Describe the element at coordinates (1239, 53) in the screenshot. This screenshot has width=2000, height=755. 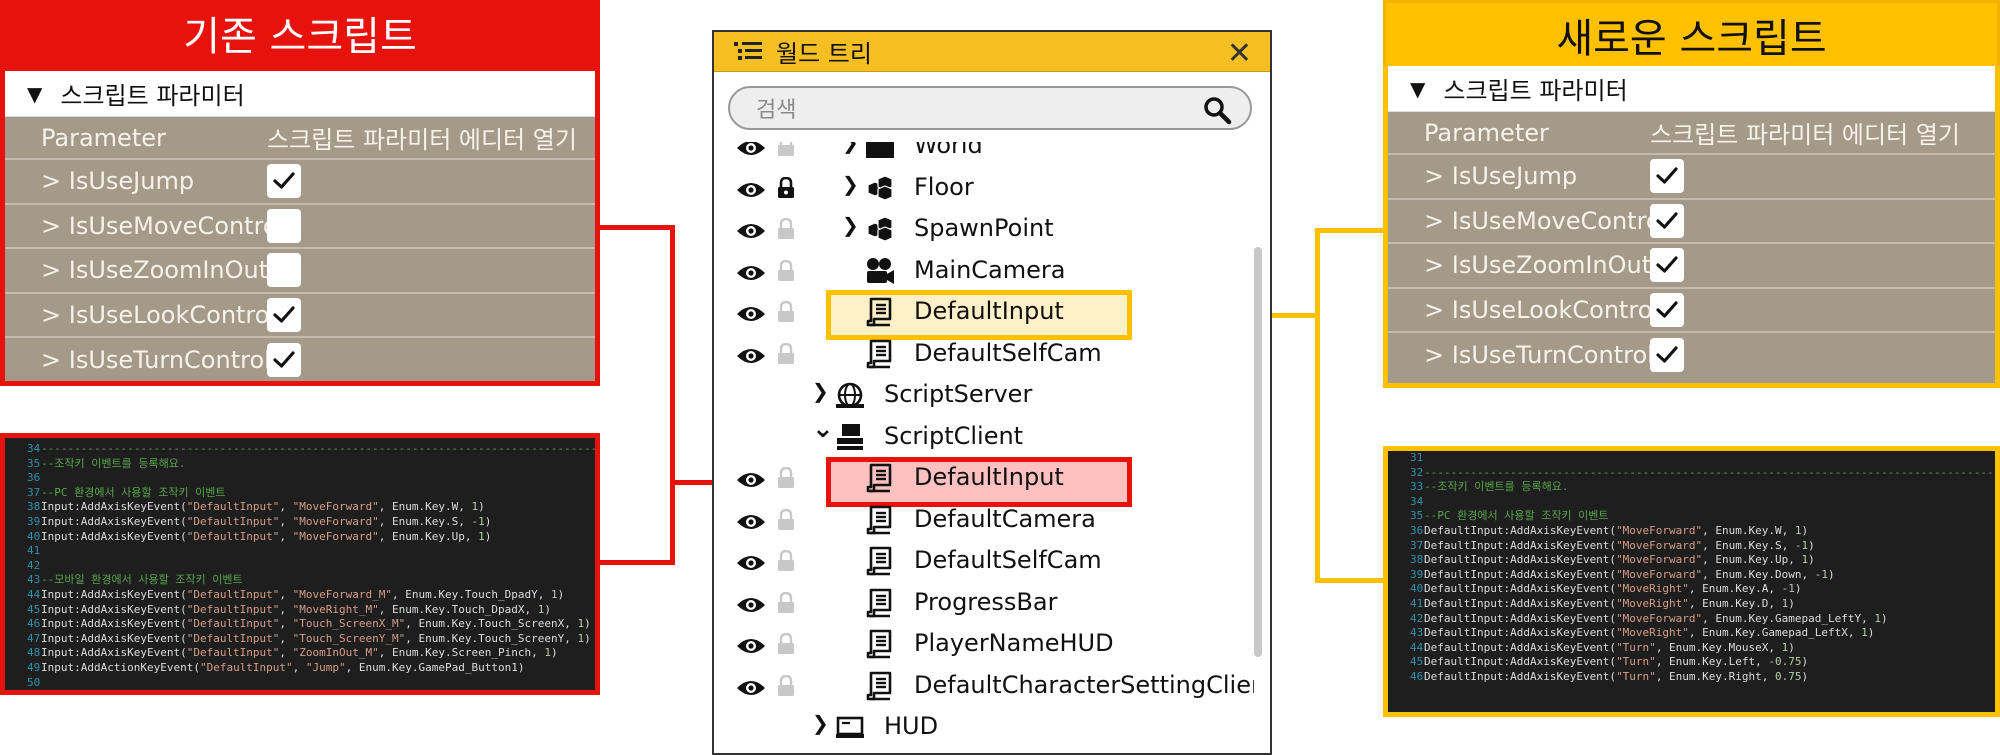
I see `close-icon: ✕` at that location.